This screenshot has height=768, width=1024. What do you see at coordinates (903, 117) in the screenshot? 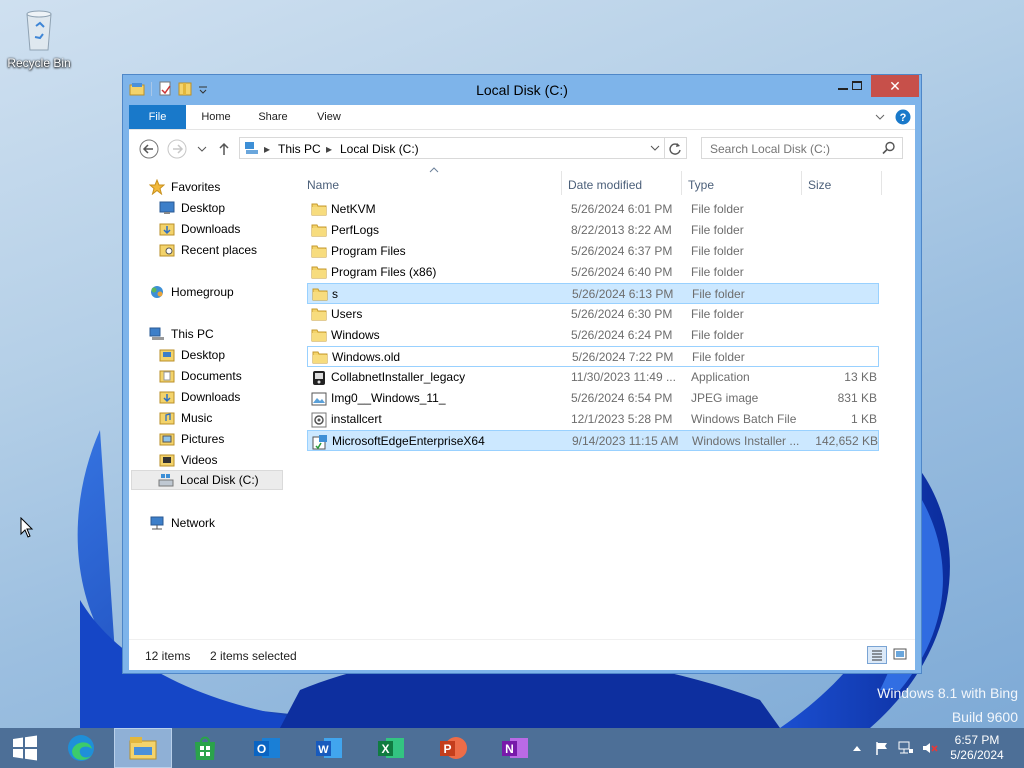
I see `help-icon: ?` at bounding box center [903, 117].